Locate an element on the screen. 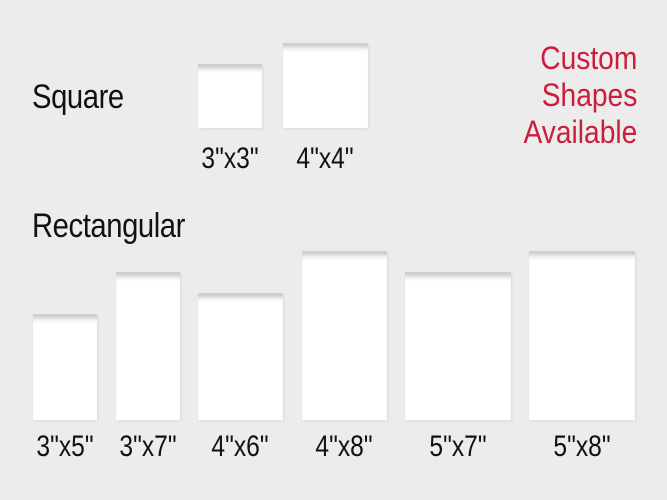 The width and height of the screenshot is (667, 500). size-label-4x4: 4"x4" is located at coordinates (325, 158).